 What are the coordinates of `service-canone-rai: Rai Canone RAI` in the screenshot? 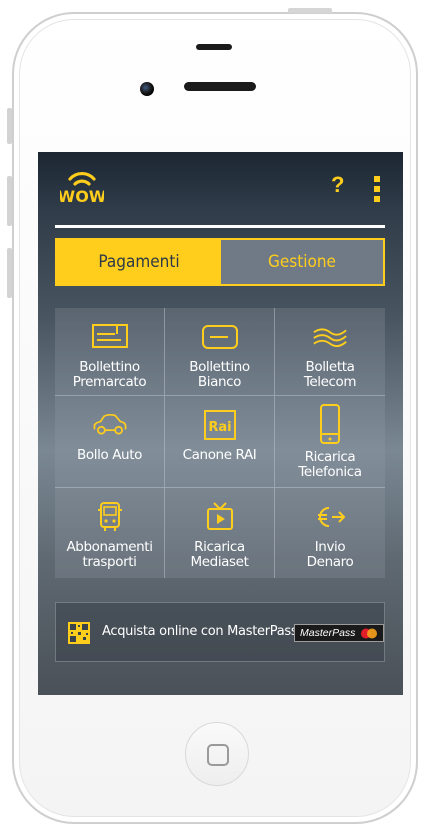 It's located at (220, 442).